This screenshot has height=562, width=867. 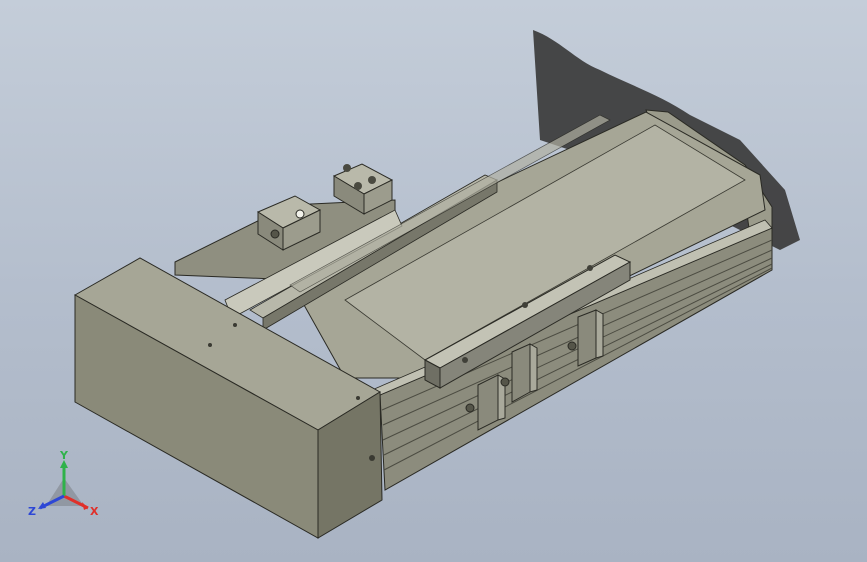 I want to click on y-axis-label: Y, so click(x=64, y=455).